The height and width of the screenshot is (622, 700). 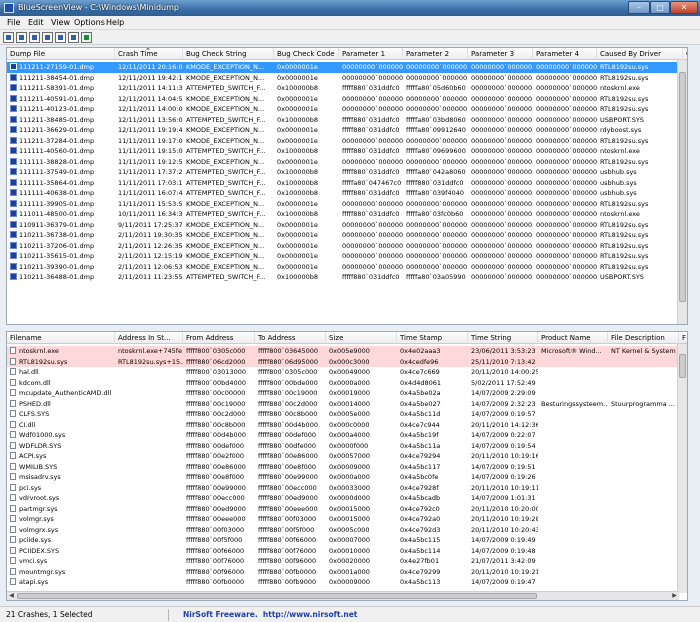 What do you see at coordinates (565, 54) in the screenshot?
I see `crashes-column-header: Parameter 4` at bounding box center [565, 54].